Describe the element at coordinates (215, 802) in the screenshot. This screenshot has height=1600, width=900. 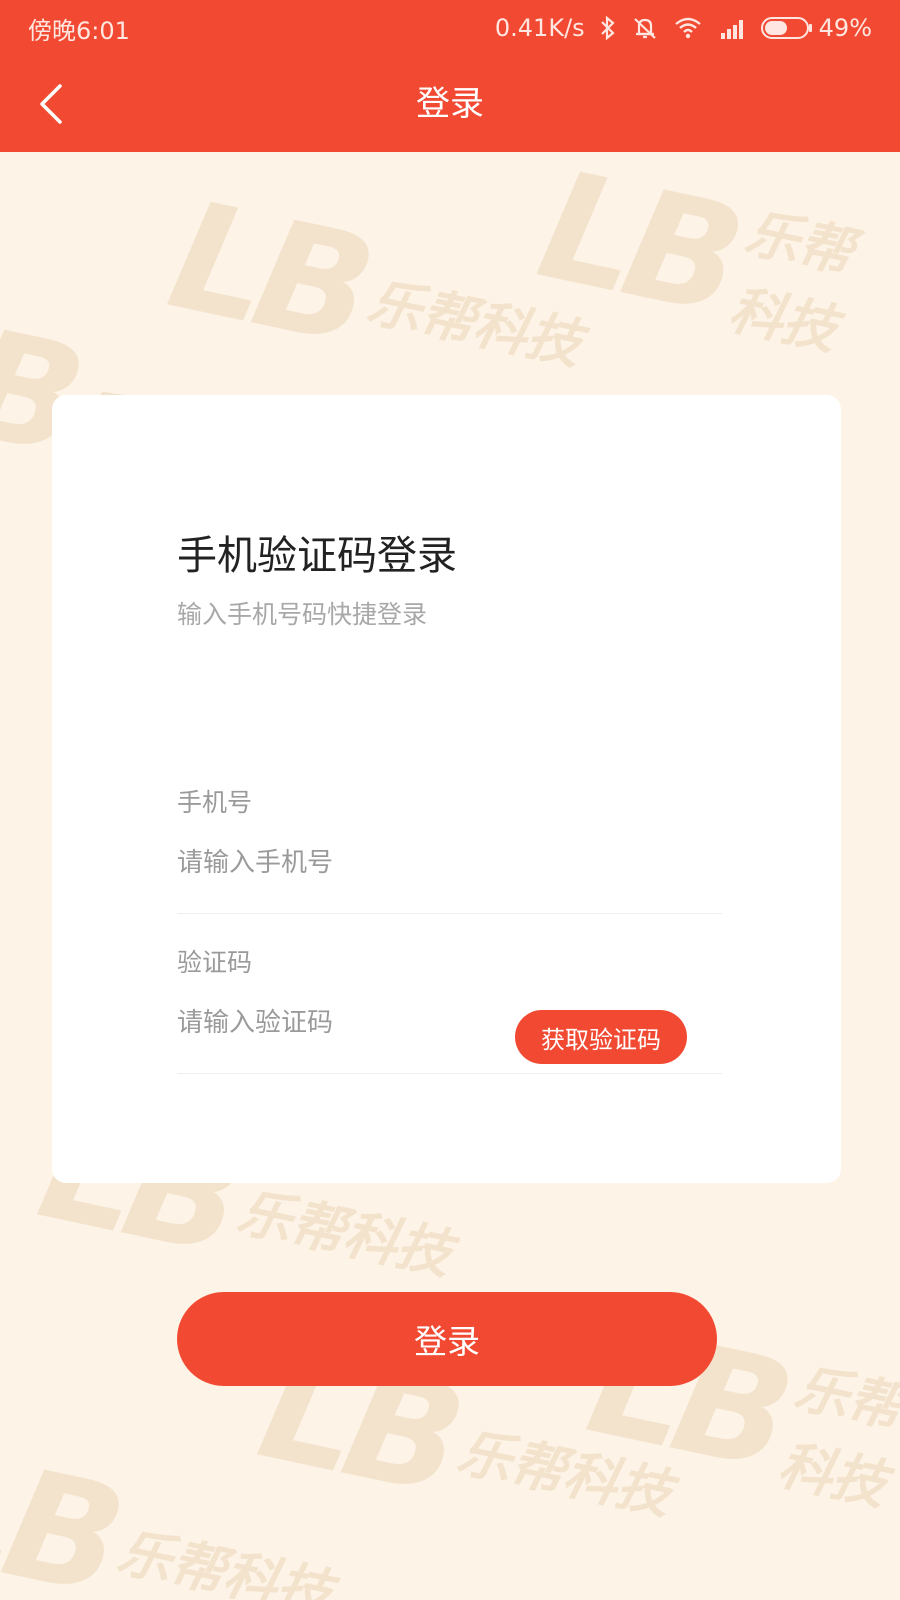
I see `phone-label: 手机号` at that location.